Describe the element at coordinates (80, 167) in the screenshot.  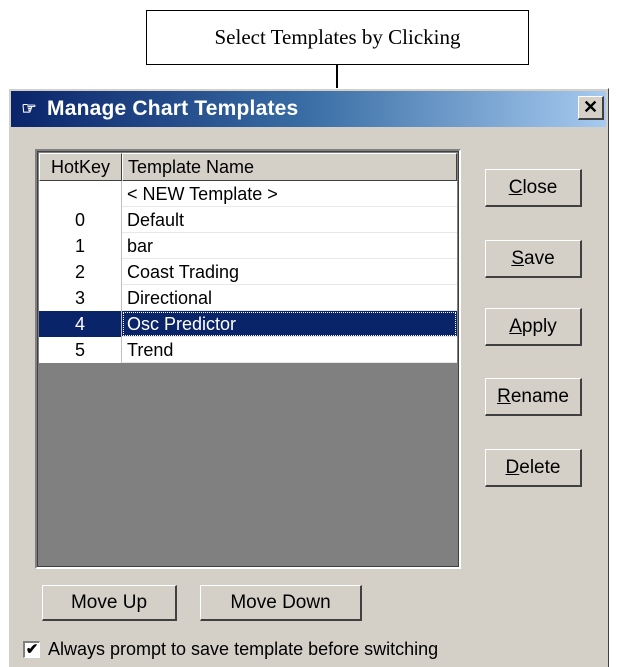
I see `column-header-hotkey: HotKey` at that location.